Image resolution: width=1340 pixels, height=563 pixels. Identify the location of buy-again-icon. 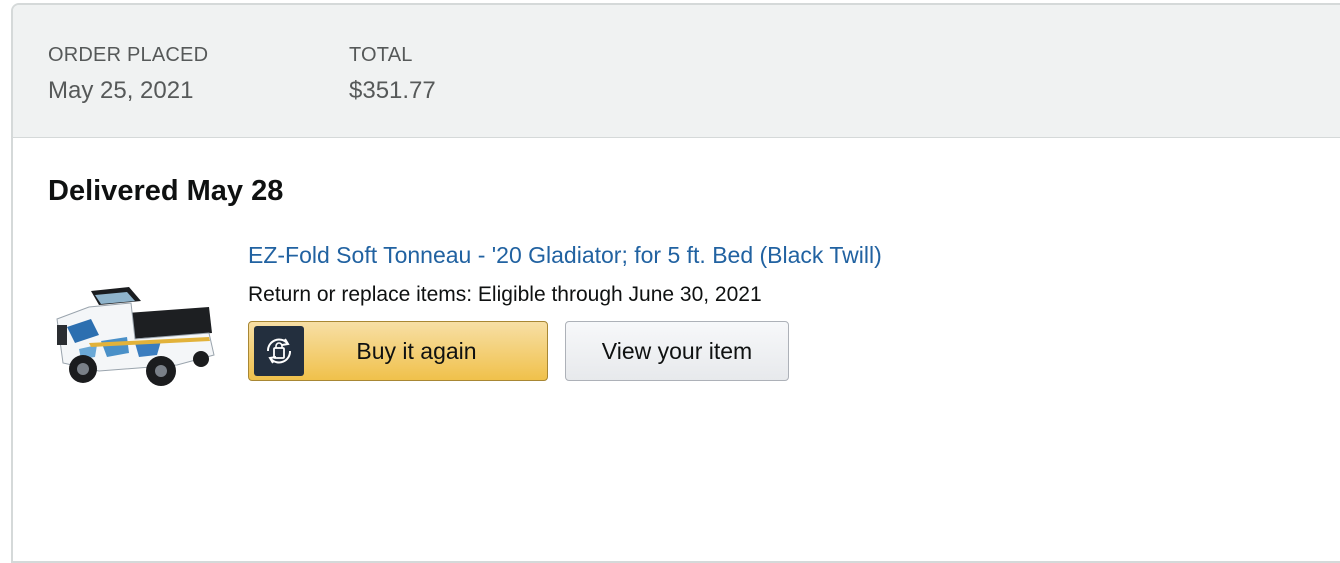
(279, 351).